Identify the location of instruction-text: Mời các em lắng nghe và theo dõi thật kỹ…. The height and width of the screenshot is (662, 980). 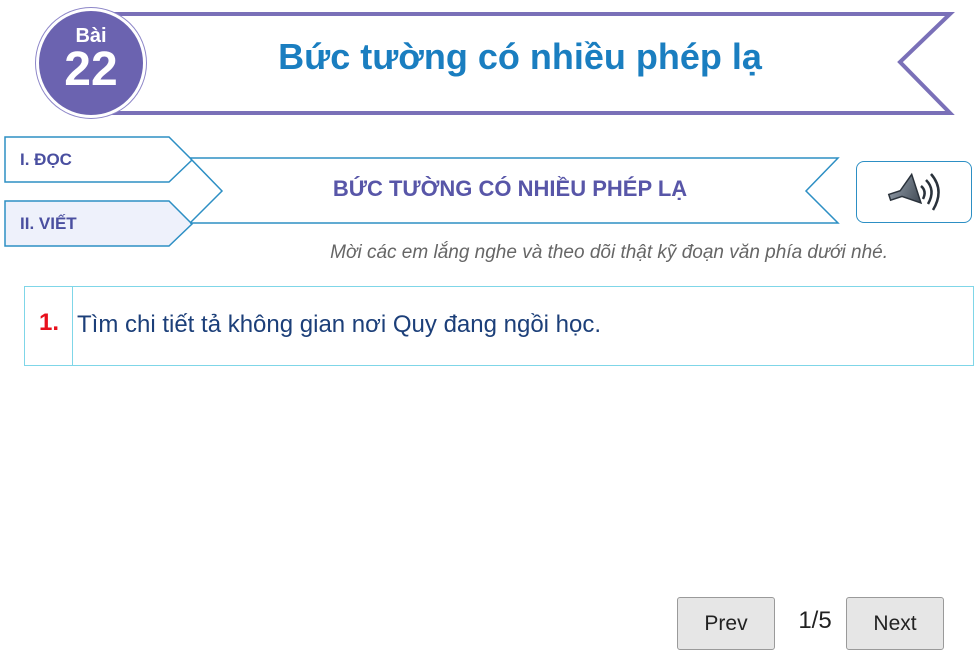
(609, 252).